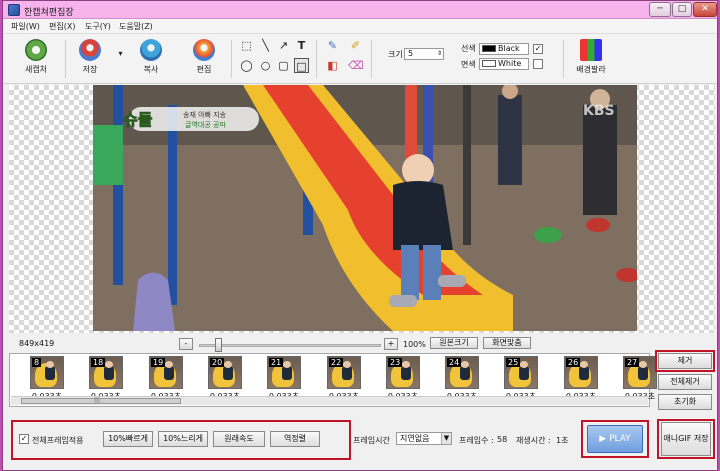  What do you see at coordinates (507, 343) in the screenshot?
I see `fit-screen-button: 화면맞춤` at bounding box center [507, 343].